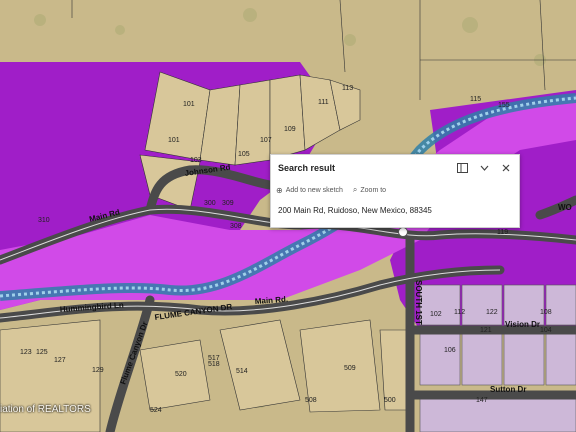  Describe the element at coordinates (436, 314) in the screenshot. I see `parcel-label: 102` at that location.